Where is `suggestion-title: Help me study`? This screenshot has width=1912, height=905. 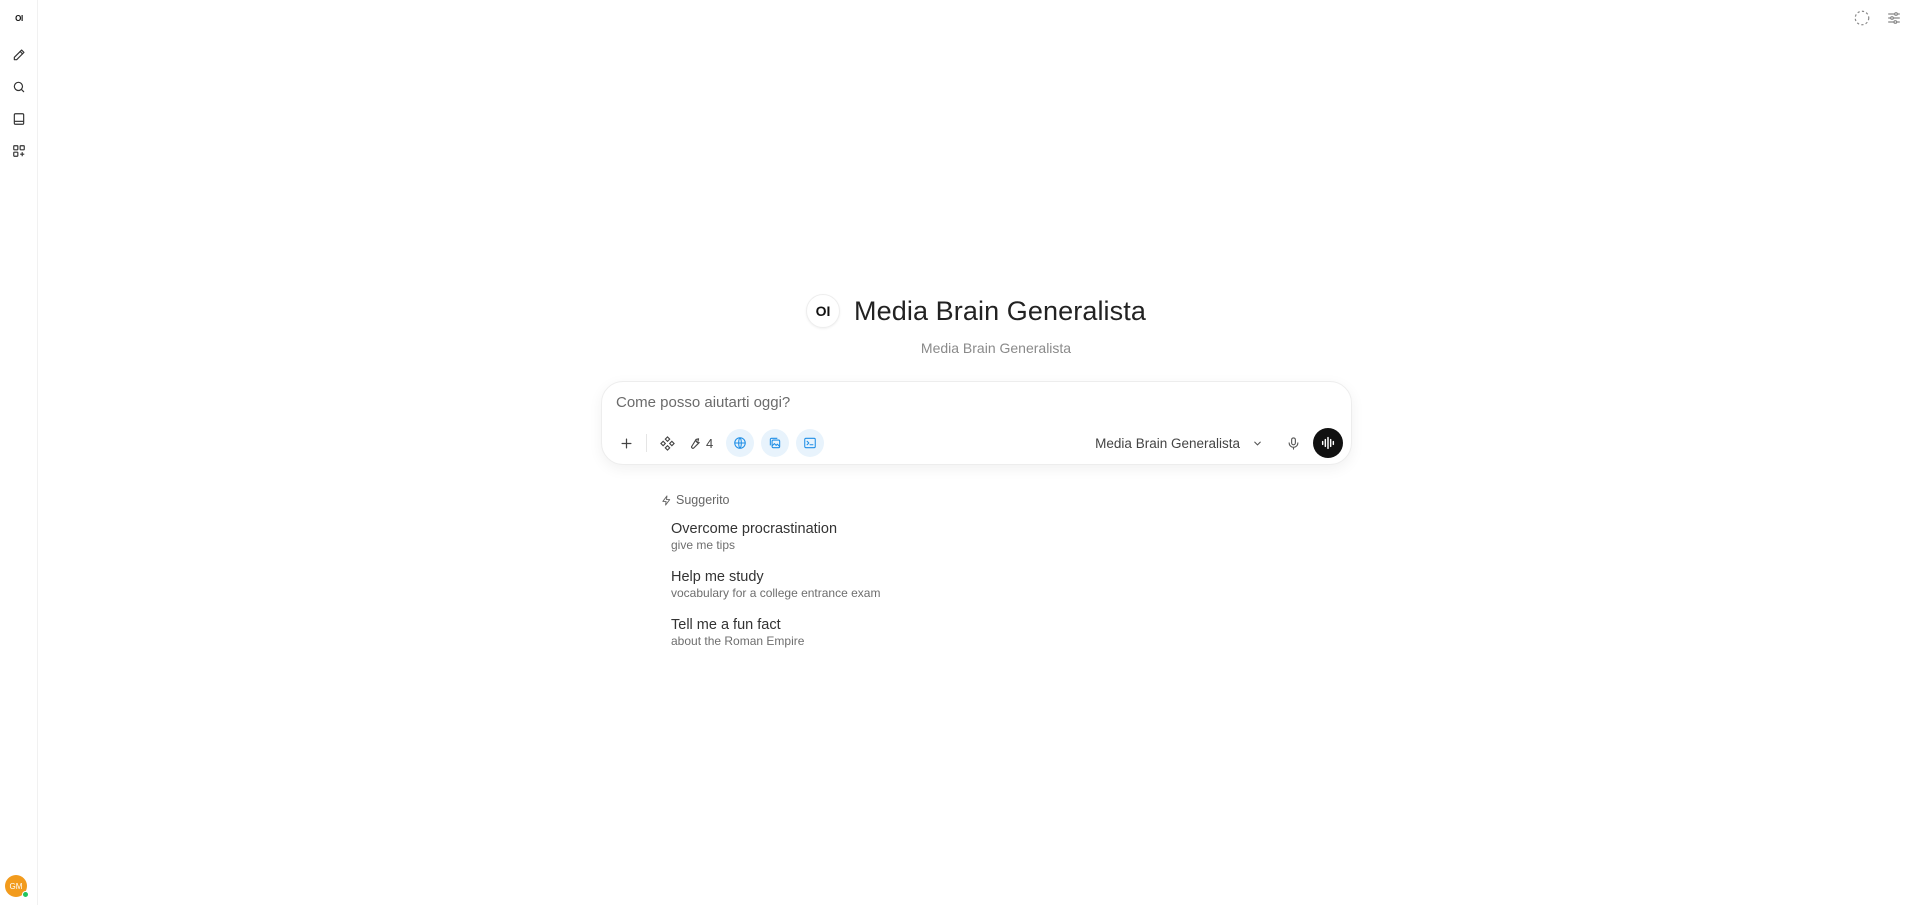 suggestion-title: Help me study is located at coordinates (717, 577).